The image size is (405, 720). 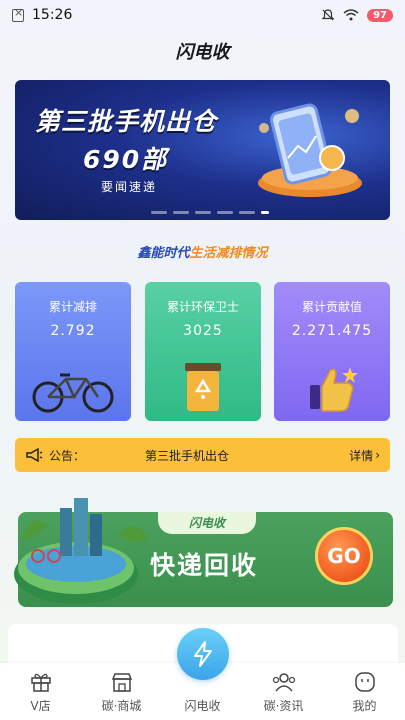 What do you see at coordinates (202, 706) in the screenshot?
I see `tab-label: 闪电收` at bounding box center [202, 706].